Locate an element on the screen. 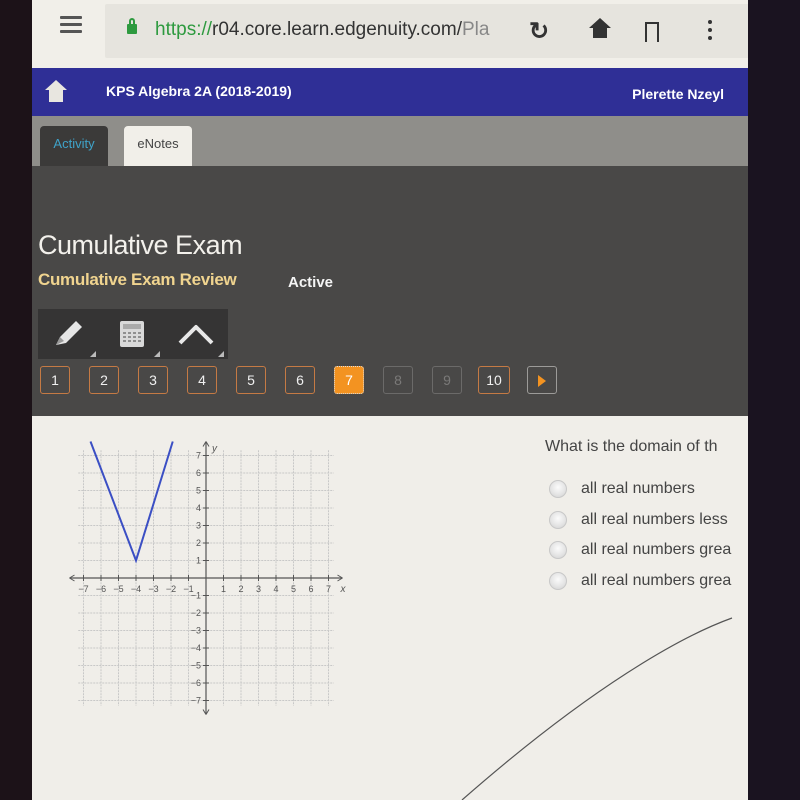 The image size is (800, 800). tool-palette is located at coordinates (133, 334).